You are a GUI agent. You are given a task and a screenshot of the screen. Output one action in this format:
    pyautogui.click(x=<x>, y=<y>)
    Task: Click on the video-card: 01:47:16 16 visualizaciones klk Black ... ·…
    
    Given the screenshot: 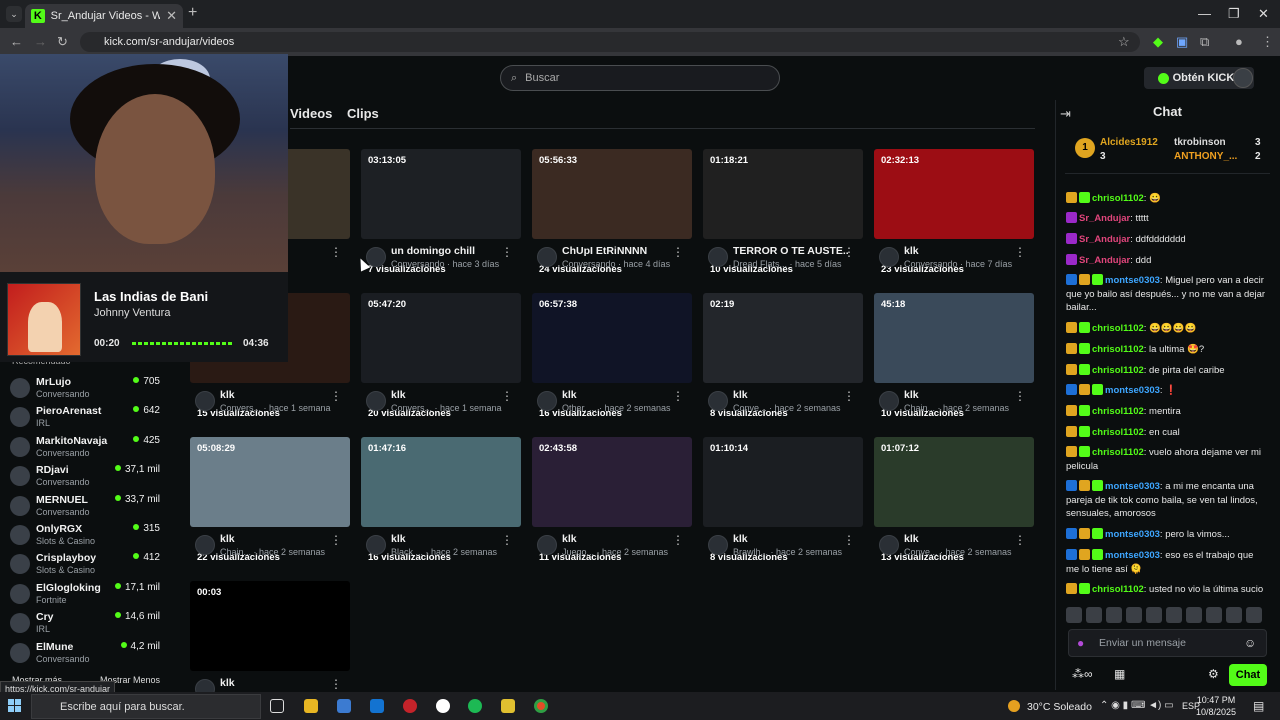 What is the action you would take?
    pyautogui.click(x=441, y=503)
    